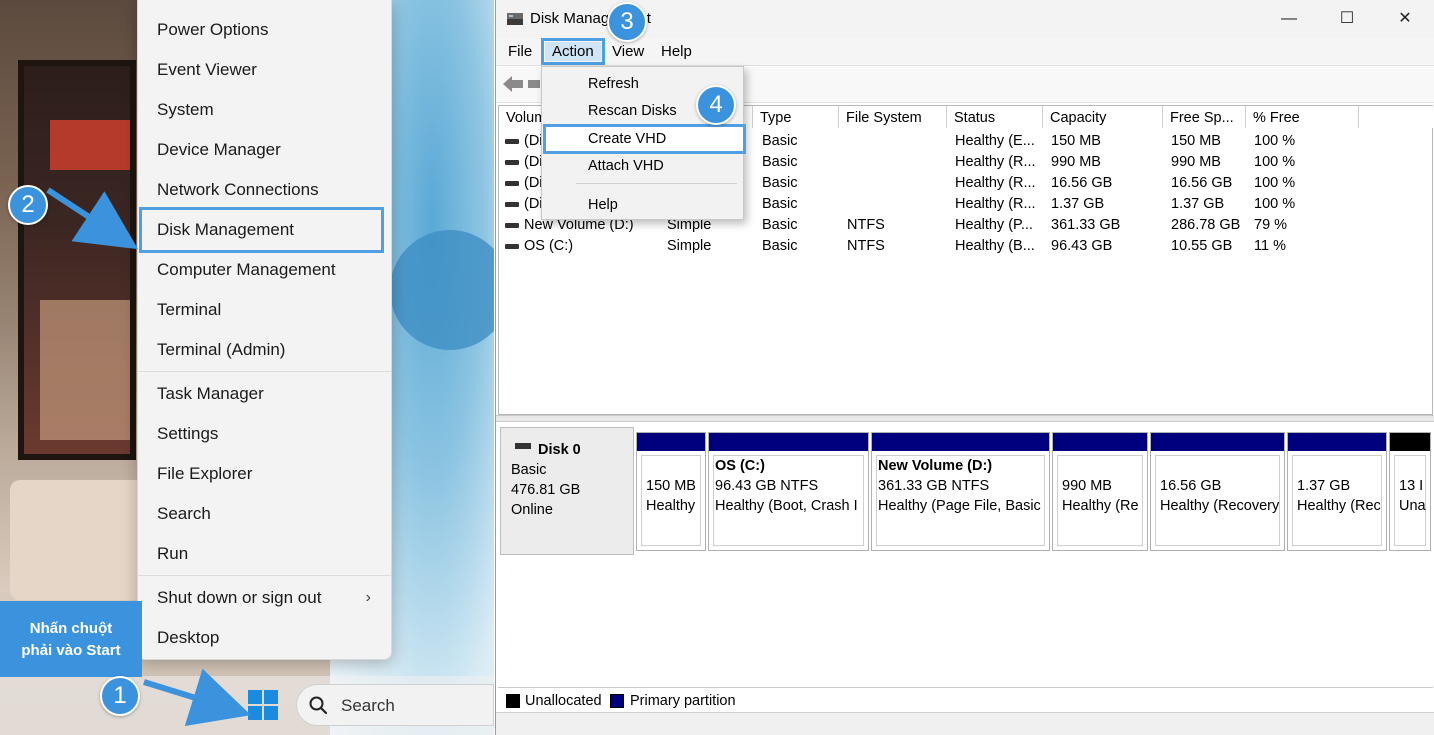 The width and height of the screenshot is (1434, 735). Describe the element at coordinates (92, 218) in the screenshot. I see `arrow-to-disk-management` at that location.